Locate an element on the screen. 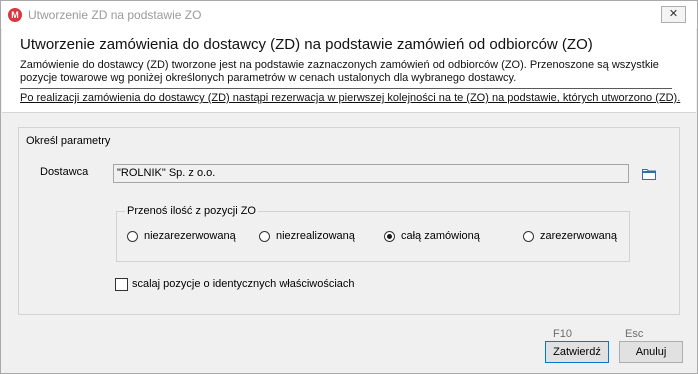  supplier-field: "ROLNIK" Sp. z o.o. is located at coordinates (371, 173).